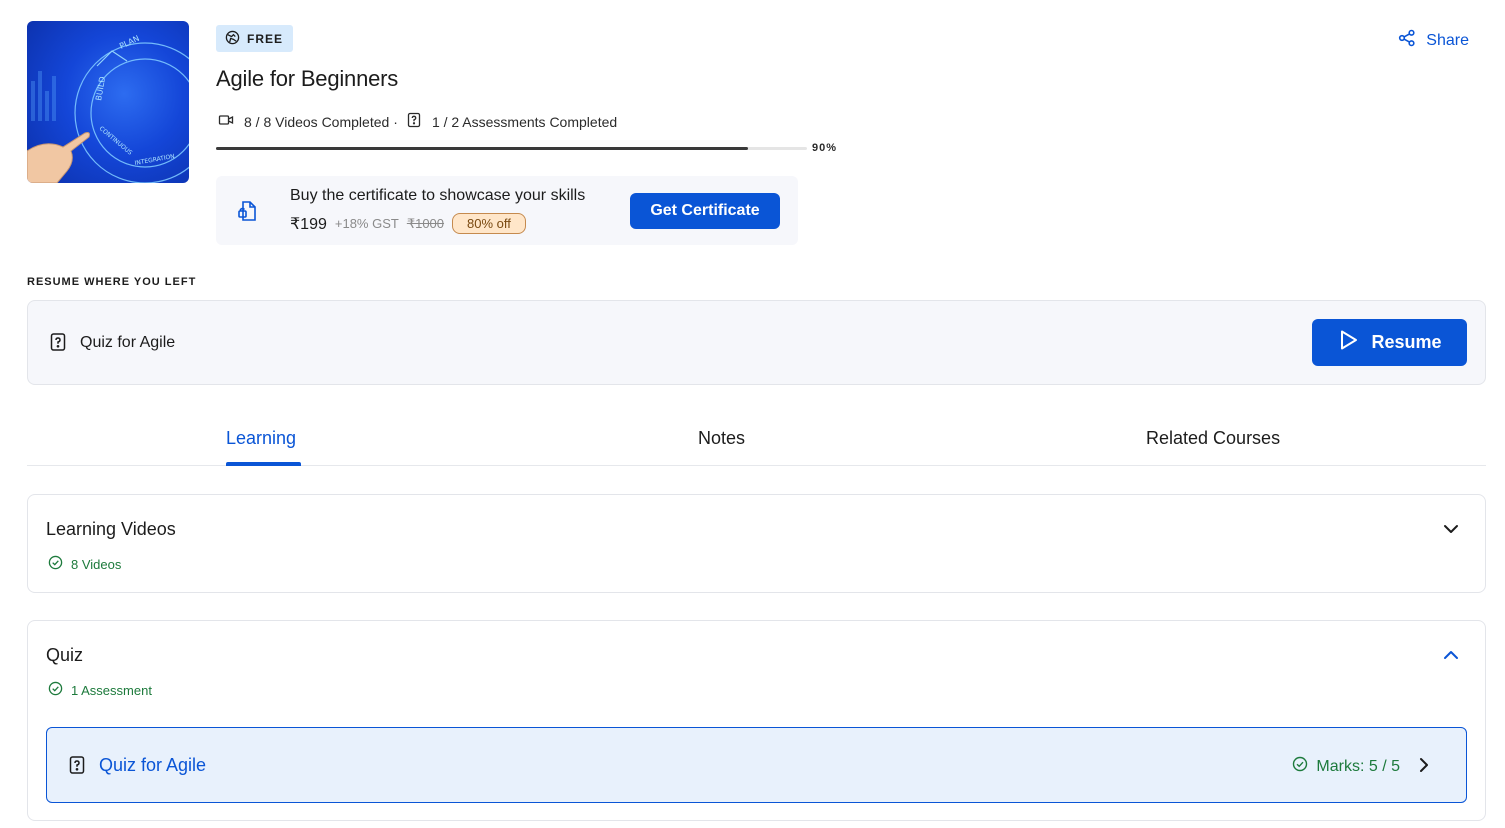 Image resolution: width=1505 pixels, height=828 pixels. What do you see at coordinates (263, 464) in the screenshot?
I see `tab-active-indicator` at bounding box center [263, 464].